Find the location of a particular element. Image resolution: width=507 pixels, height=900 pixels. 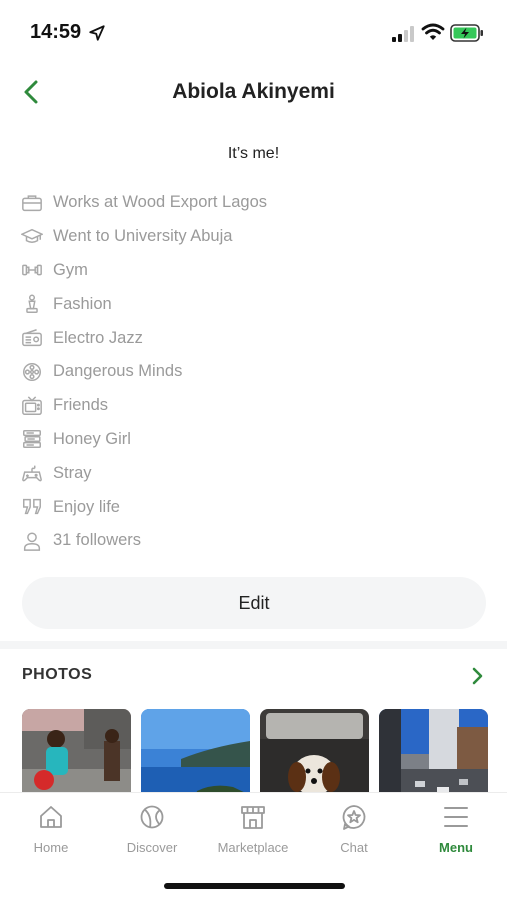

tab-label: Menu is located at coordinates (456, 847).